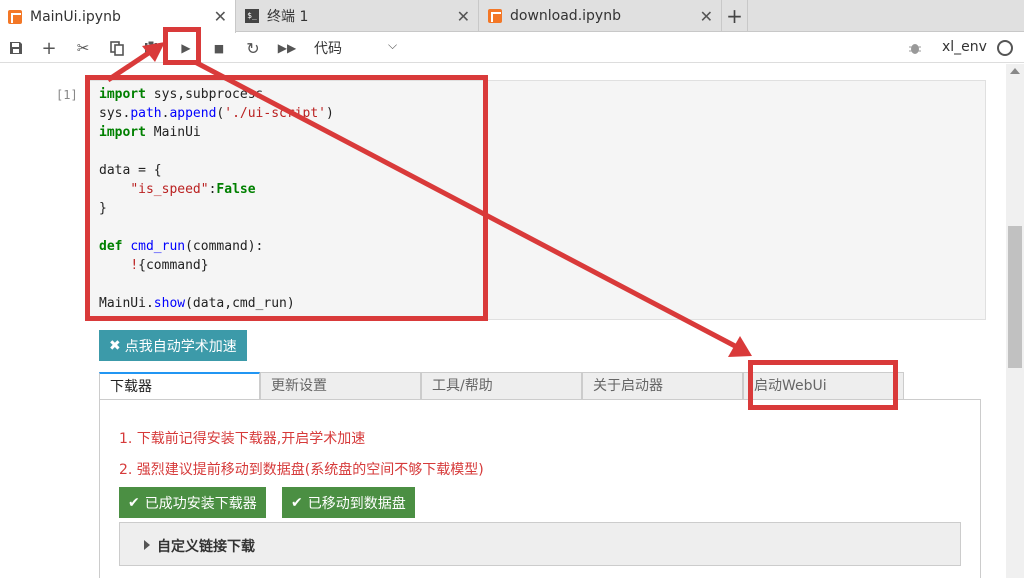 Image resolution: width=1024 pixels, height=578 pixels. What do you see at coordinates (200, 503) in the screenshot?
I see `button-label: 已成功安装下载器` at bounding box center [200, 503].